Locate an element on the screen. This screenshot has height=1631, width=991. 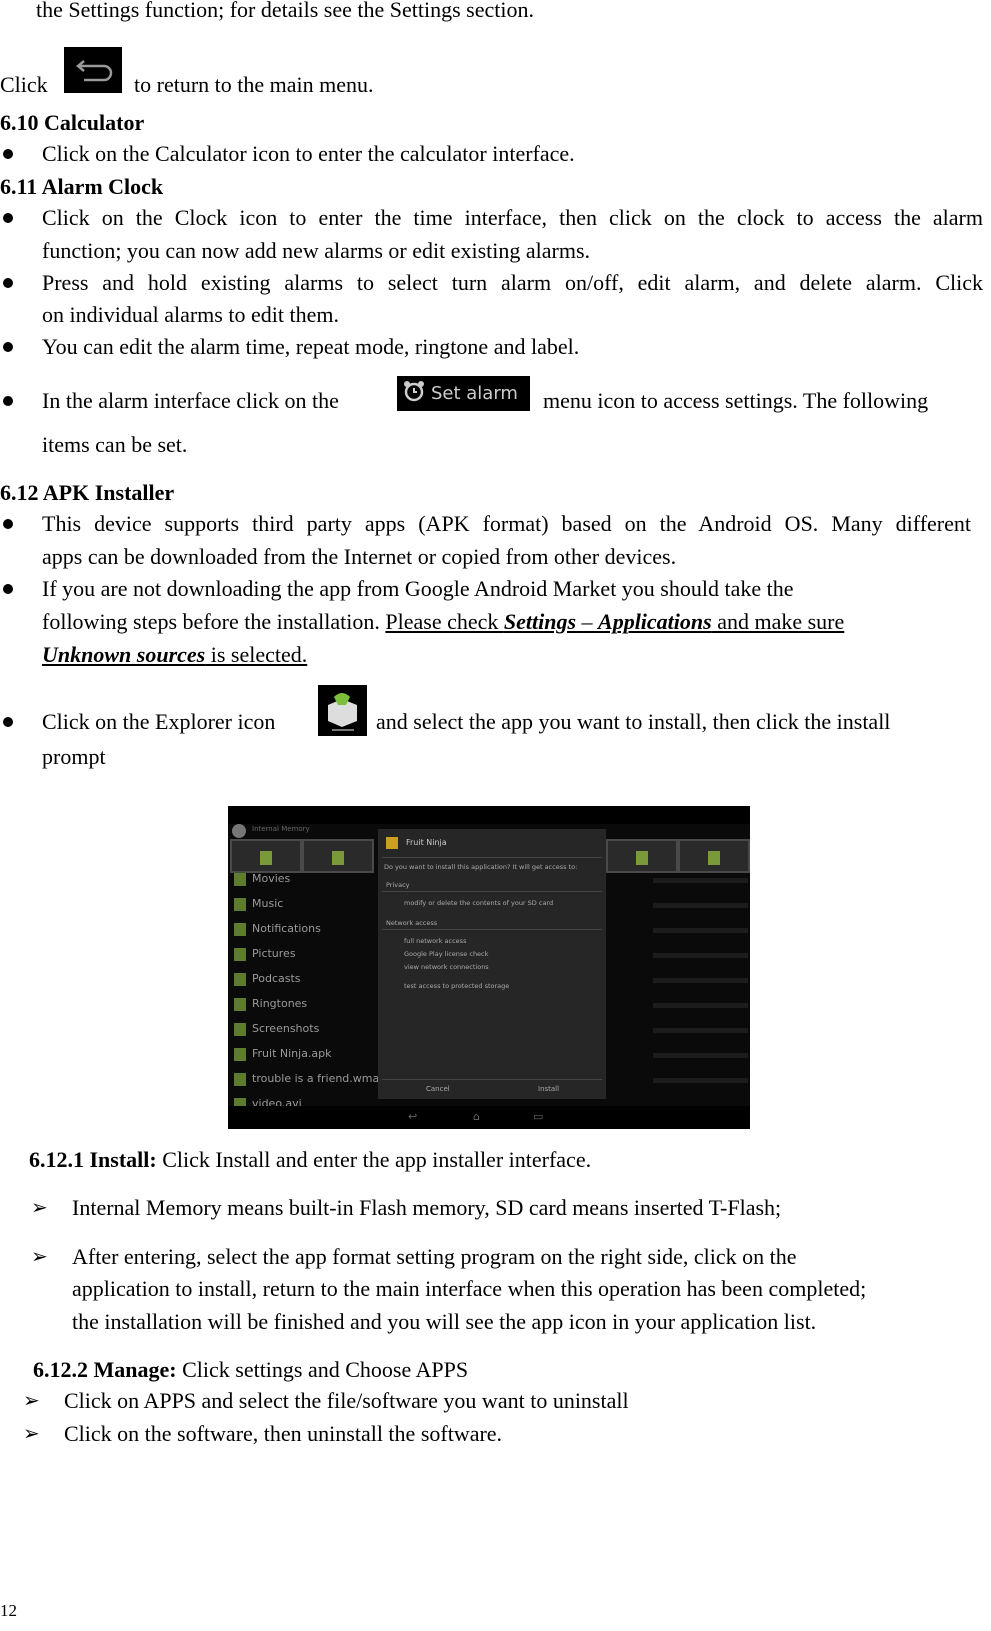
heading-6-10: 6.10 Calculator is located at coordinates (72, 122).